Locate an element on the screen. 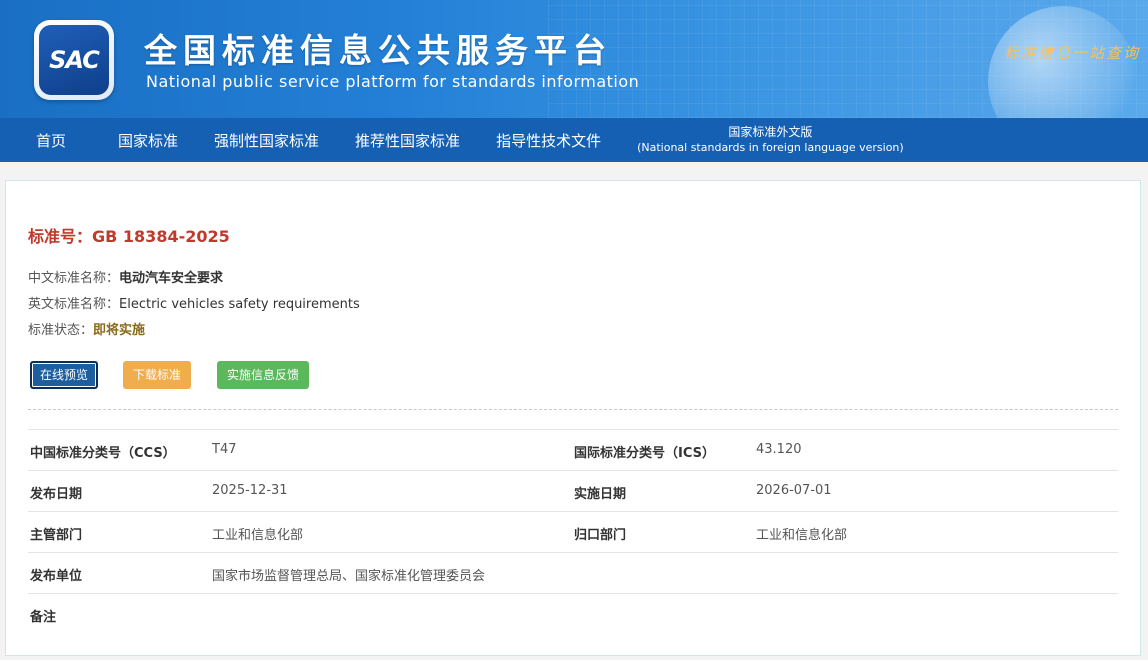 Image resolution: width=1148 pixels, height=660 pixels. impl-date-label: 实施日期 is located at coordinates (600, 494).